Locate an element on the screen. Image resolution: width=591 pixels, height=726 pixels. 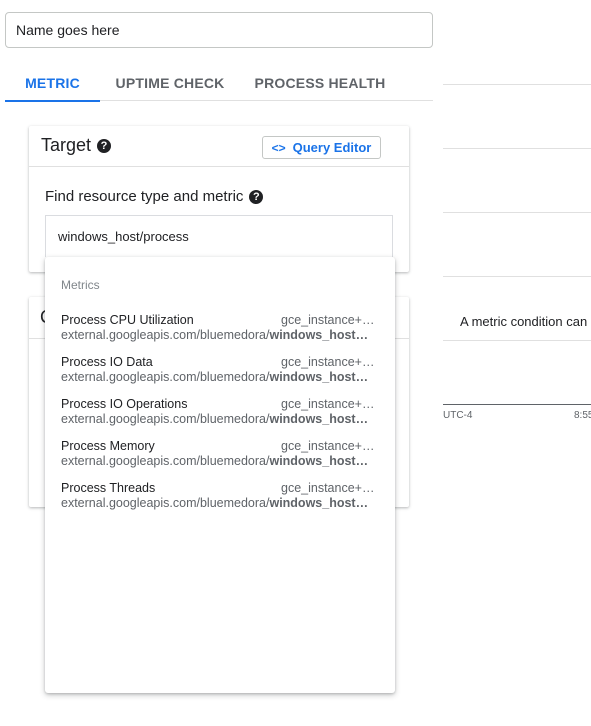
tab-metric: METRIC is located at coordinates (52, 83).